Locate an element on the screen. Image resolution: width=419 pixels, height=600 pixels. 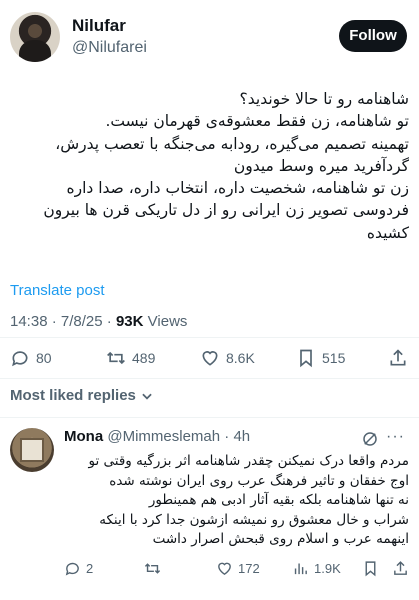
reply-like-button: 172 is located at coordinates (238, 568).